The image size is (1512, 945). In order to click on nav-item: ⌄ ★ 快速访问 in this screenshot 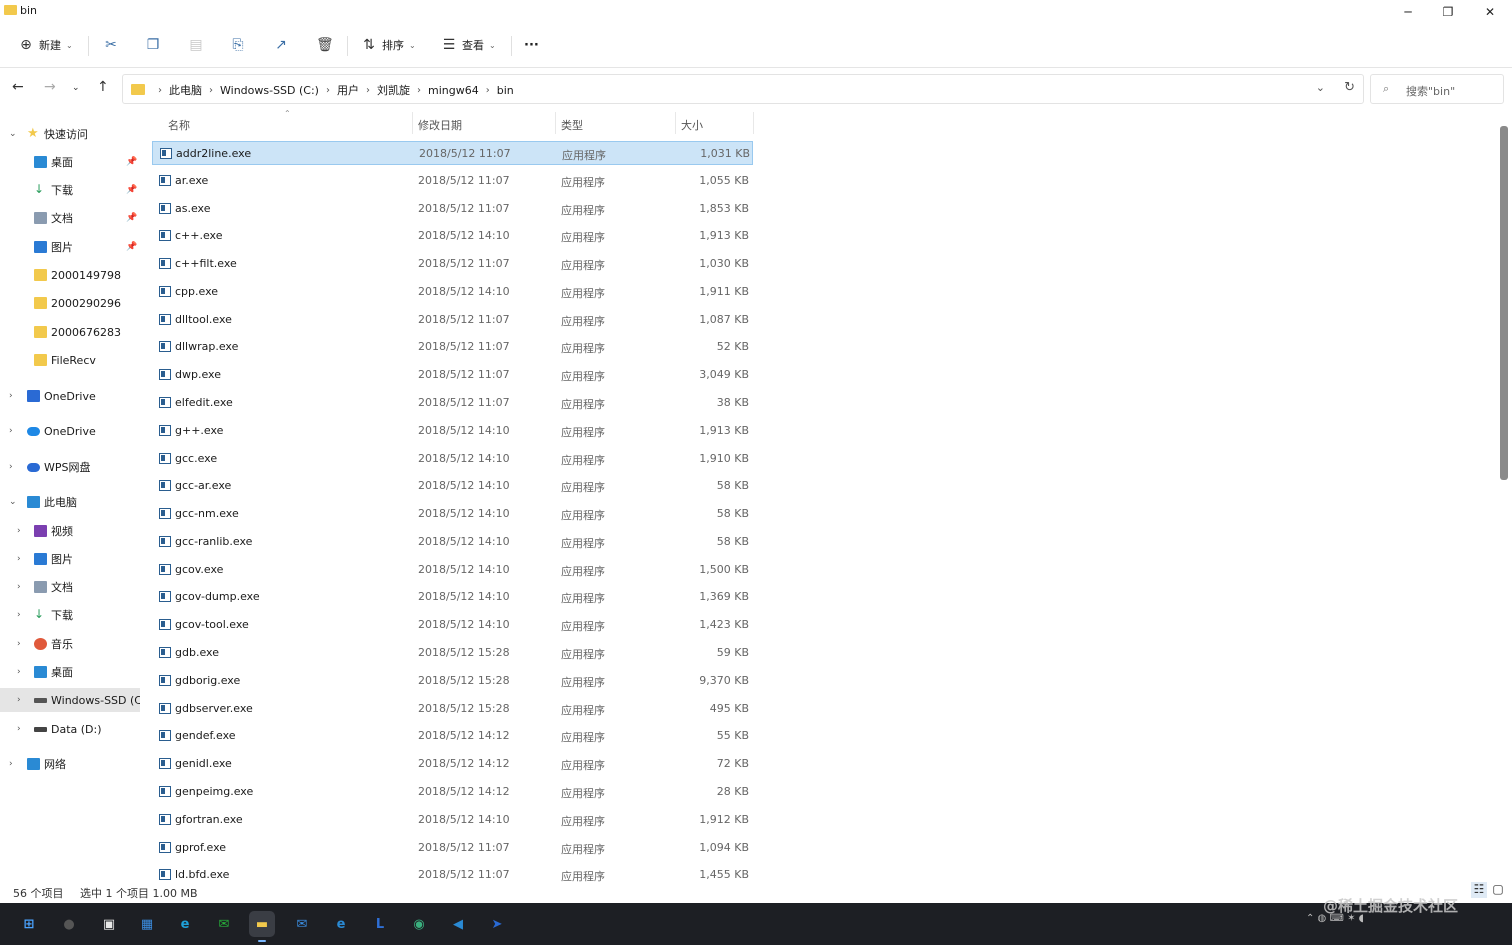, I will do `click(70, 134)`.